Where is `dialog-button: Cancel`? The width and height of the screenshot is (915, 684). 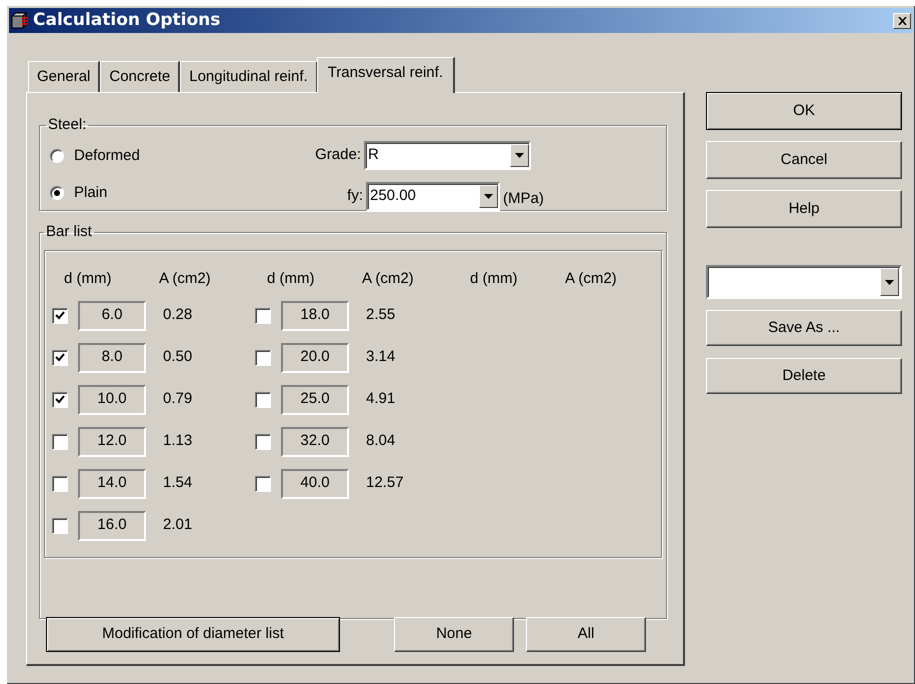
dialog-button: Cancel is located at coordinates (804, 160).